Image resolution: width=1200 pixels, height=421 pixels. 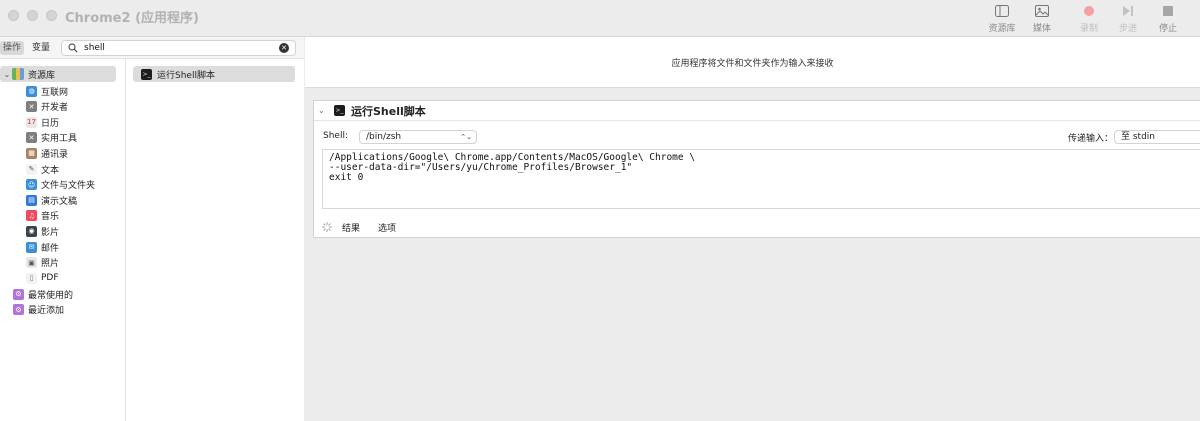 What do you see at coordinates (50, 264) in the screenshot?
I see `library-item-label: 照片` at bounding box center [50, 264].